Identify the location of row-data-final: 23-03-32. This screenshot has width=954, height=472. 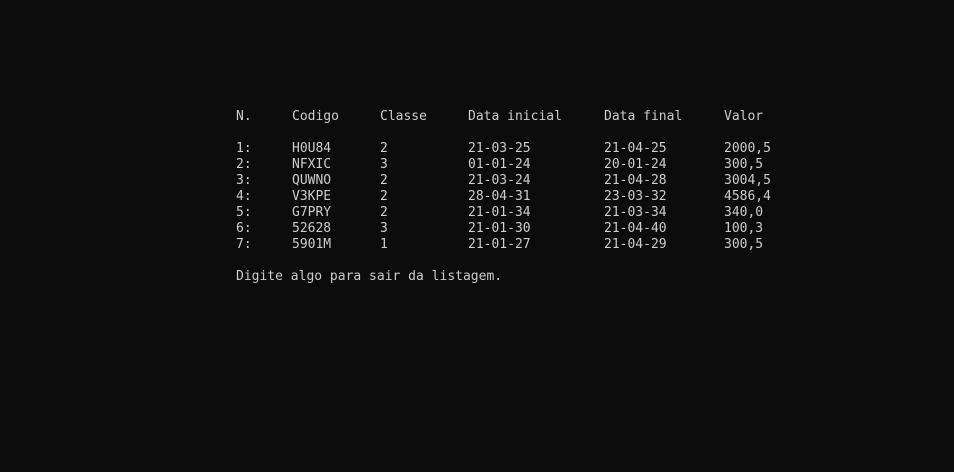
(635, 196).